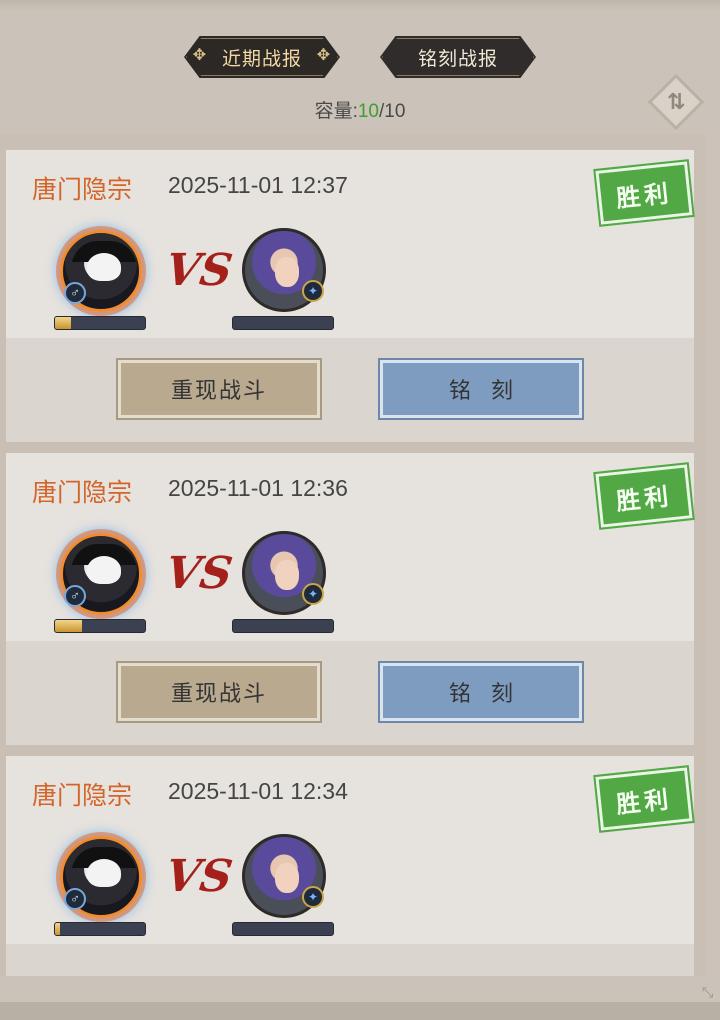 This screenshot has width=720, height=1020. Describe the element at coordinates (360, 6) in the screenshot. I see `top-decoration` at that location.